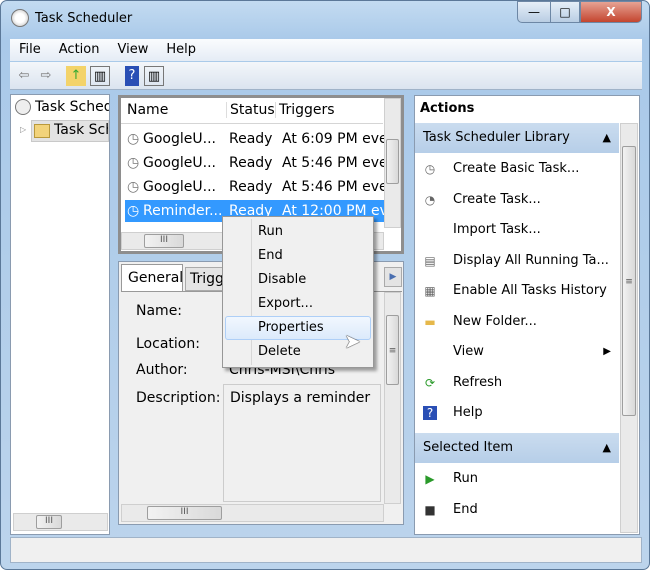 Image resolution: width=650 pixels, height=570 pixels. I want to click on show-hide-action-pane-icon: ▥, so click(154, 76).